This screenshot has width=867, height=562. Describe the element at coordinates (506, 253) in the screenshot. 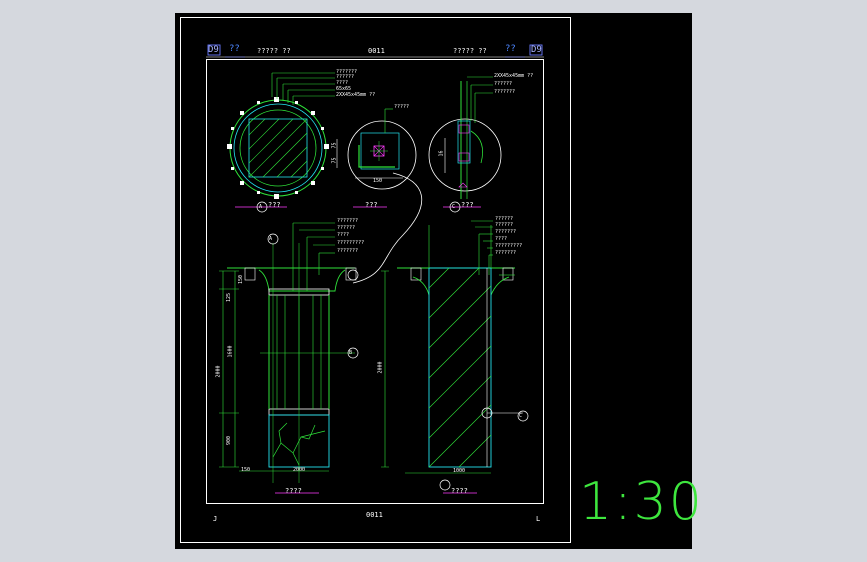

I see `elev-right-leader-6: ???????` at that location.